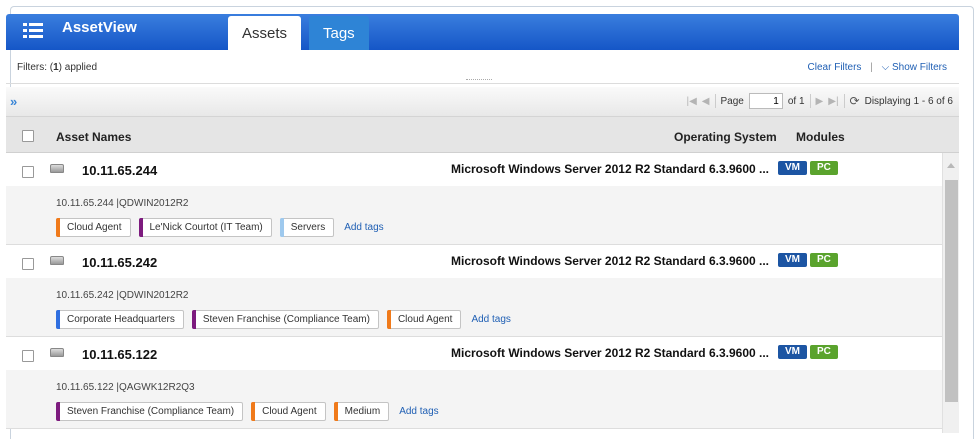  Describe the element at coordinates (706, 101) in the screenshot. I see `prev-page-icon: ◀` at that location.